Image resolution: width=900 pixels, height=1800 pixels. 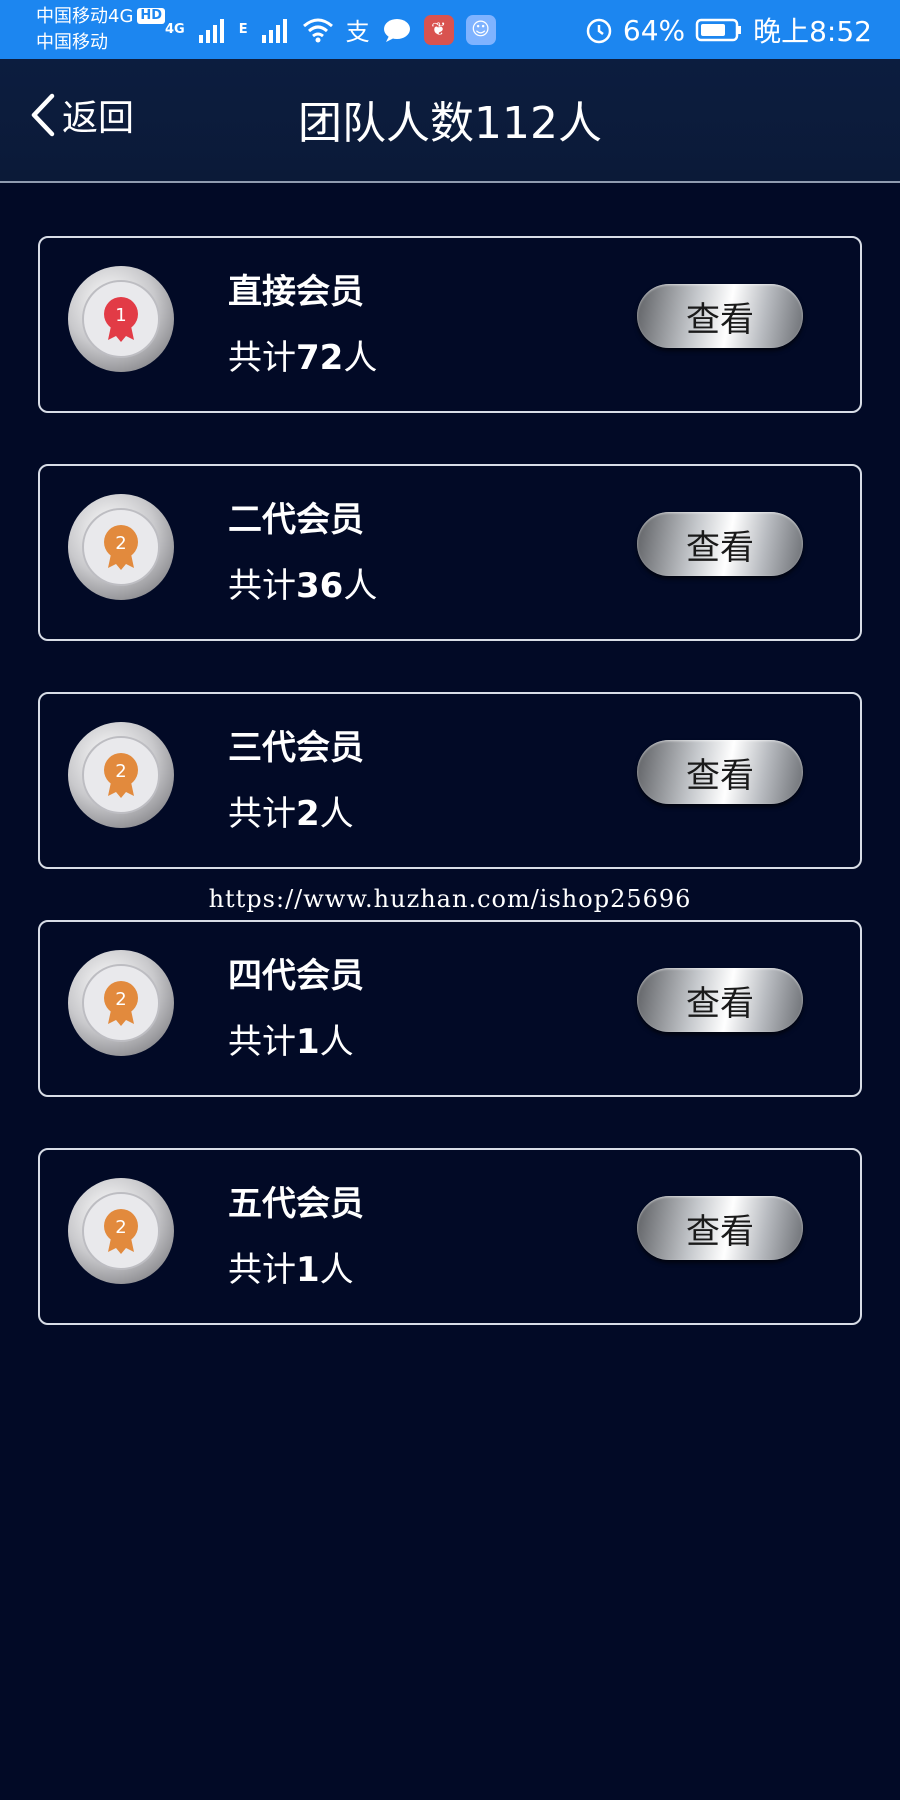 What do you see at coordinates (450, 780) in the screenshot?
I see `member-card-third: 2 三代会员 共计2人 查看` at bounding box center [450, 780].